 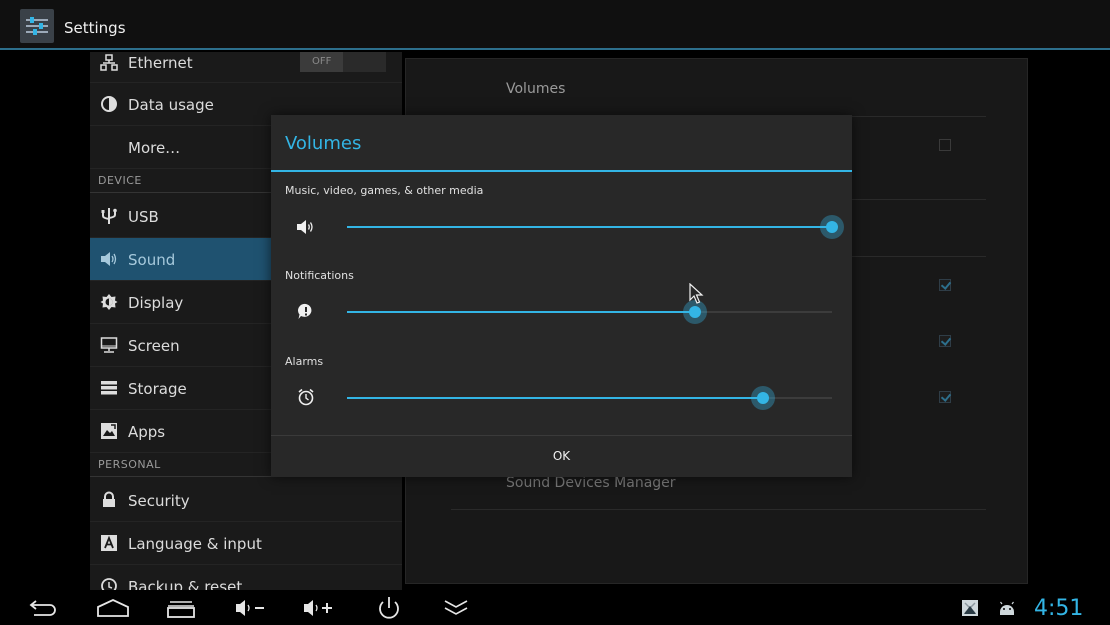 I want to click on screenshot-icon, so click(x=970, y=608).